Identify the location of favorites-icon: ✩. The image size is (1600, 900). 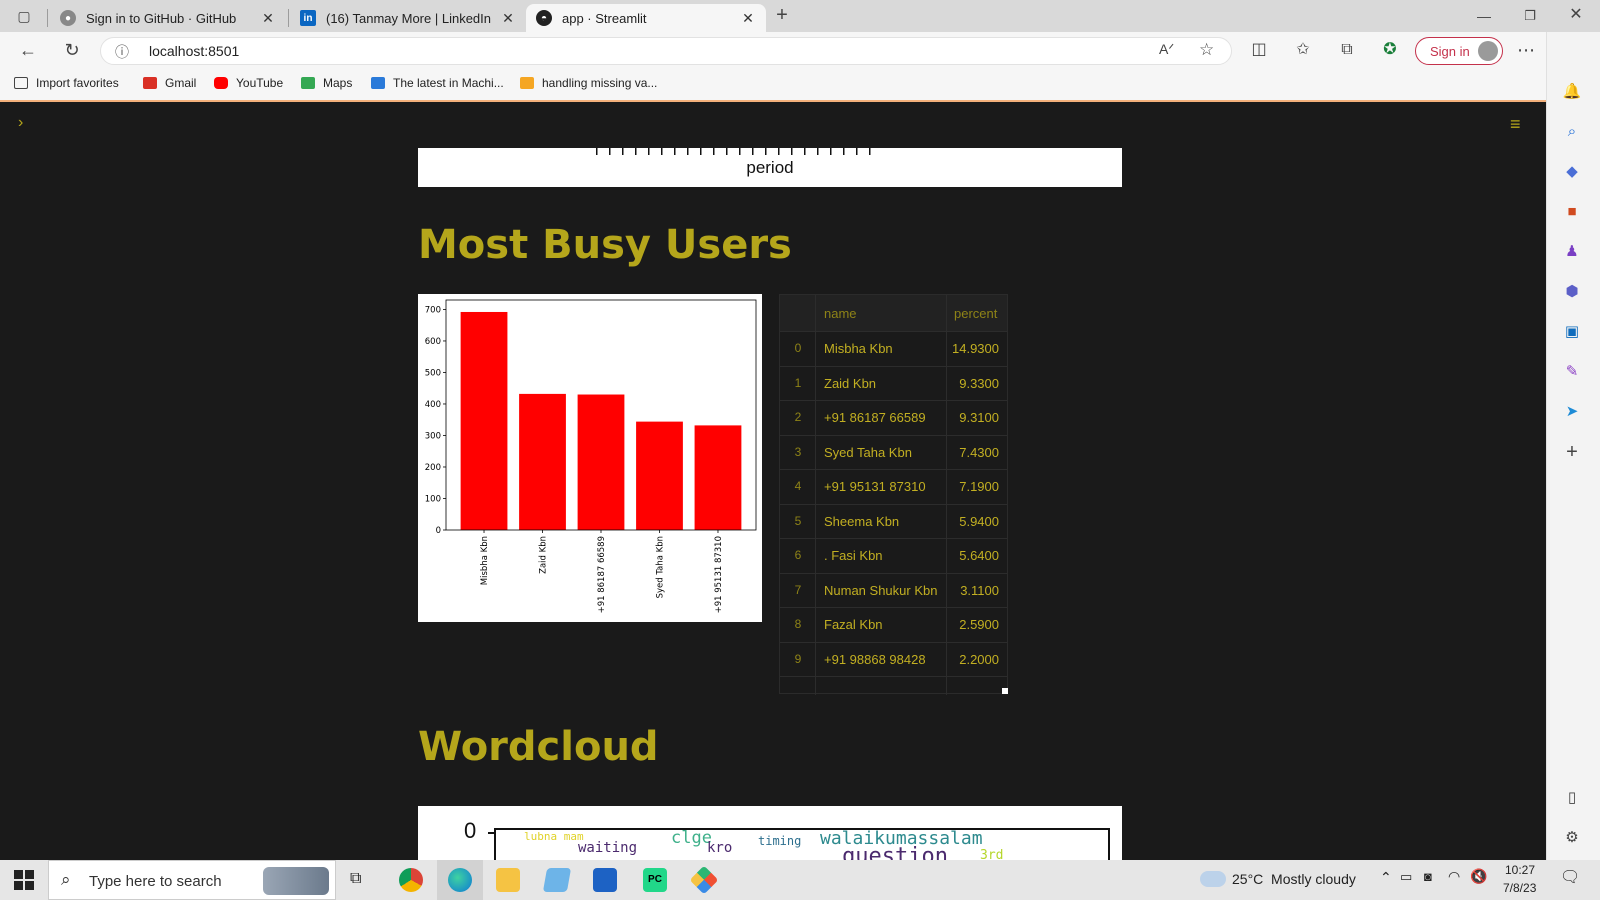
(1303, 50).